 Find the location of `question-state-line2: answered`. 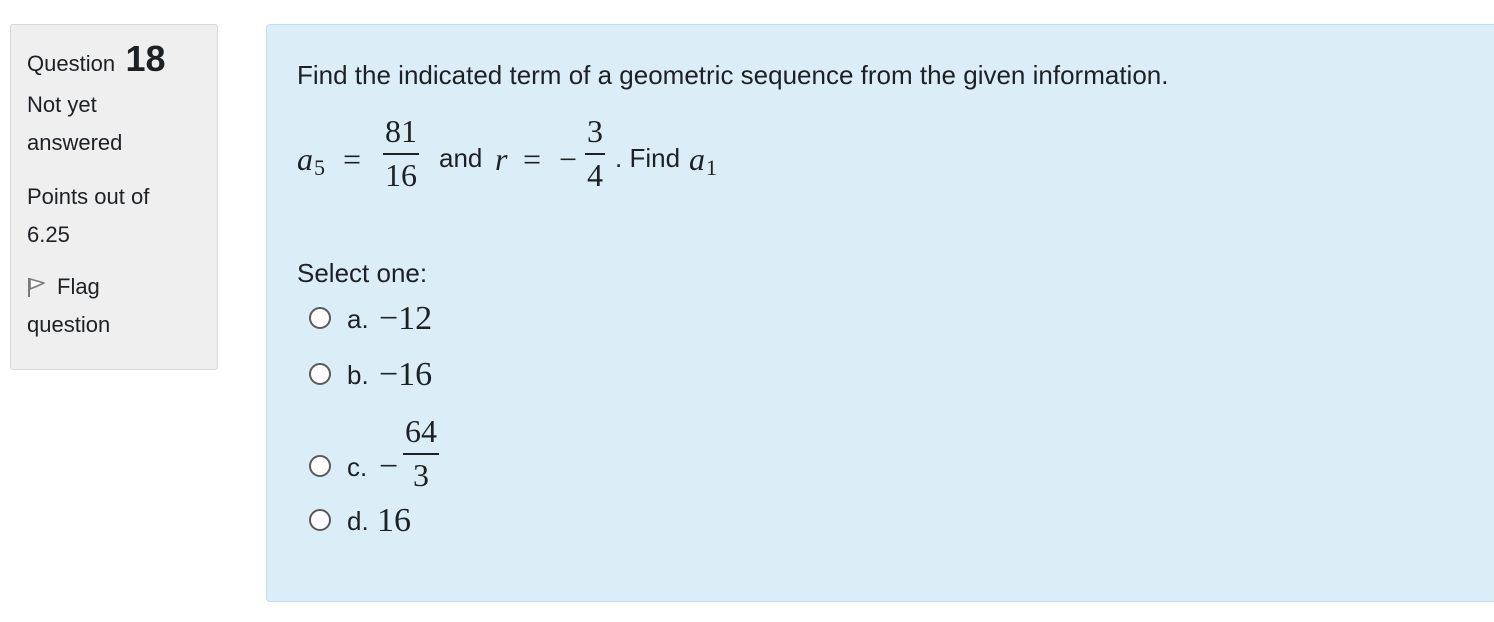

question-state-line2: answered is located at coordinates (75, 142).